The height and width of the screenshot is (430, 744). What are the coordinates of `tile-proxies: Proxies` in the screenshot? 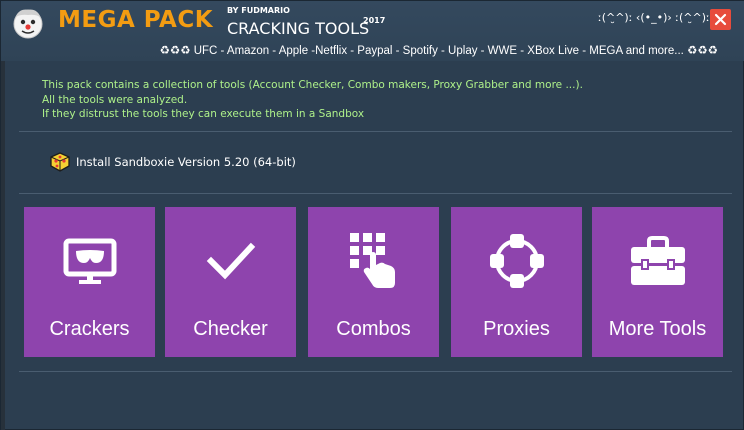 It's located at (516, 282).